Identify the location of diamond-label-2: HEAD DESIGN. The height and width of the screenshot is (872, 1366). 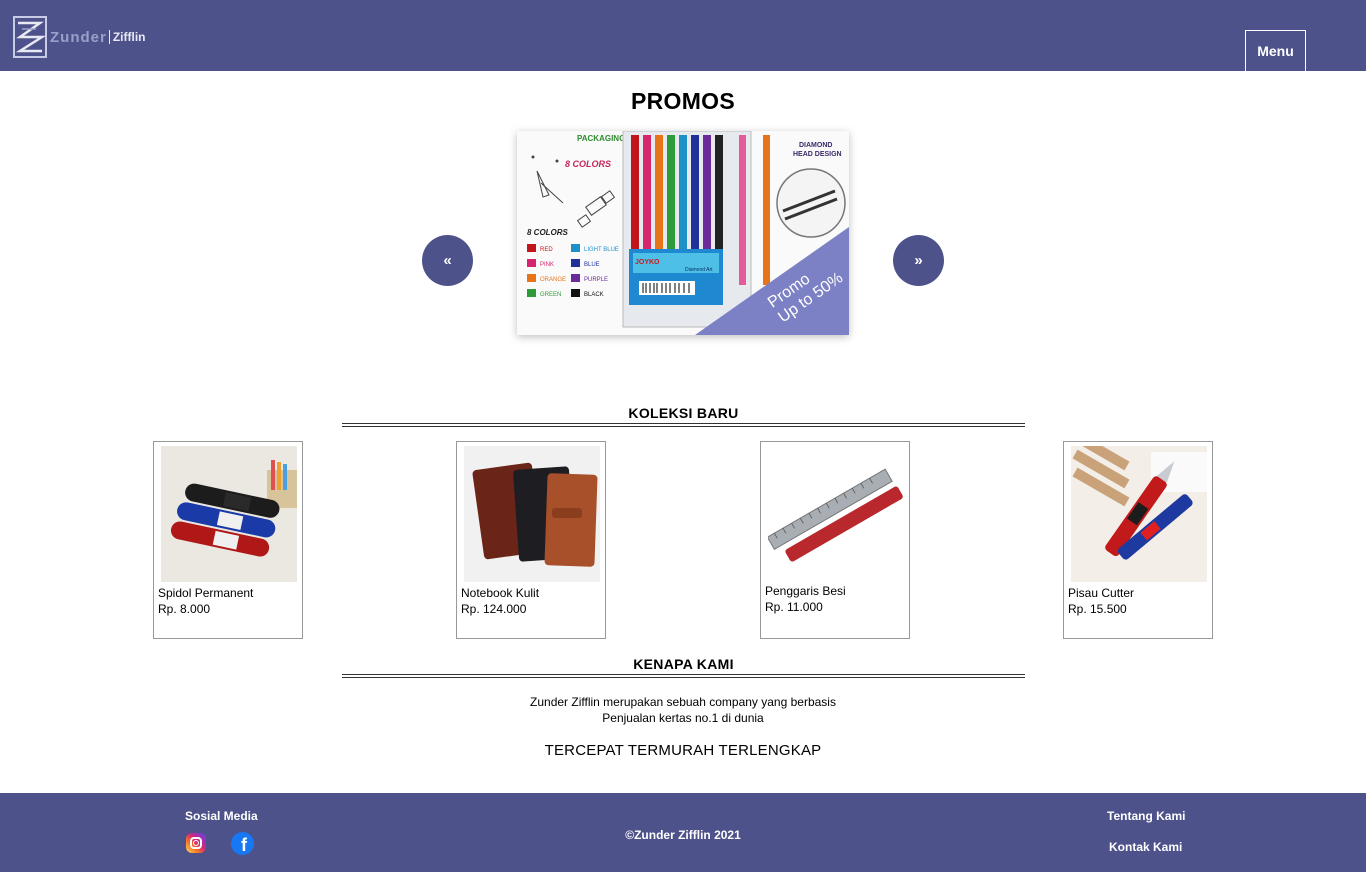
(817, 154).